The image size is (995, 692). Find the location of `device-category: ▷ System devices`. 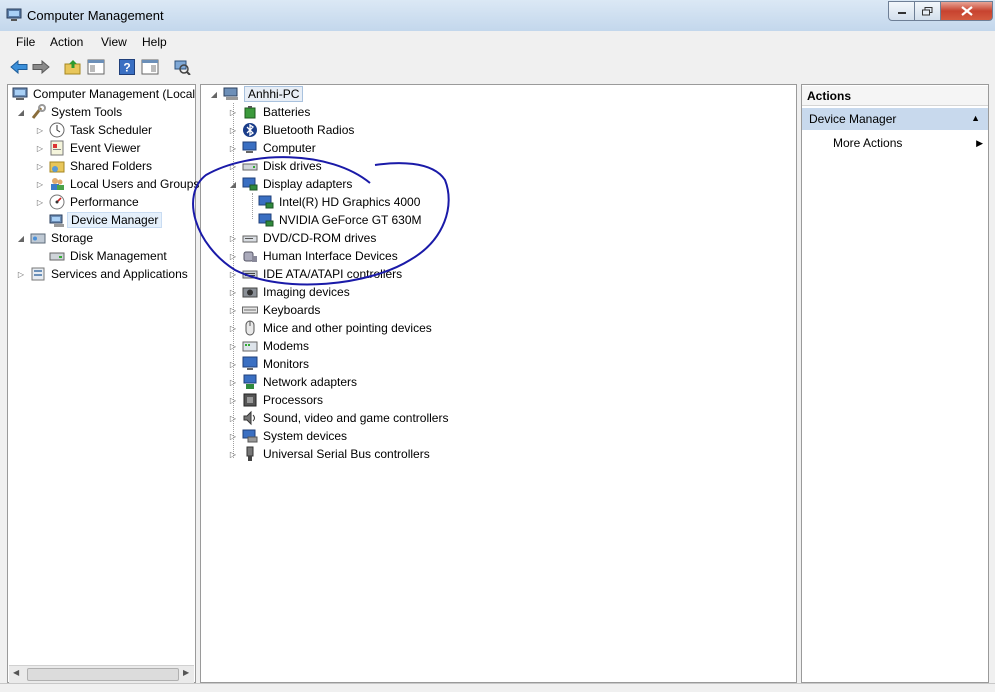

device-category: ▷ System devices is located at coordinates (287, 436).